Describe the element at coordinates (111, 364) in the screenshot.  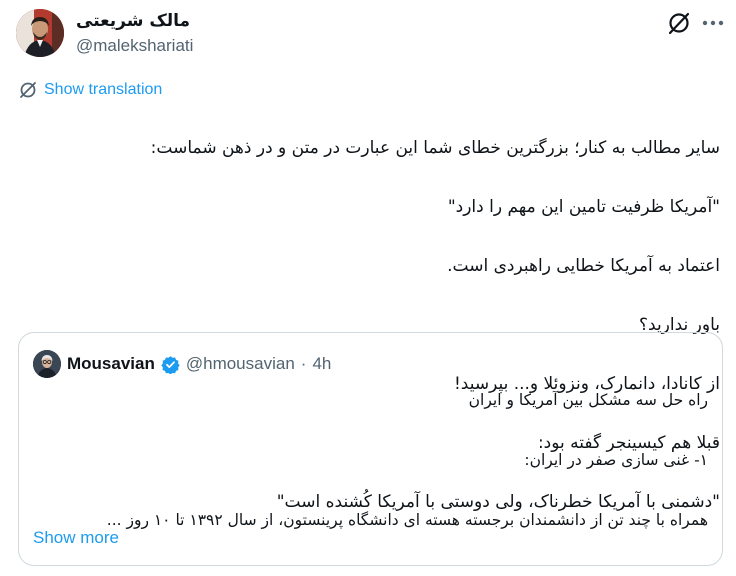
I see `quoted-author-name: Mousavian` at that location.